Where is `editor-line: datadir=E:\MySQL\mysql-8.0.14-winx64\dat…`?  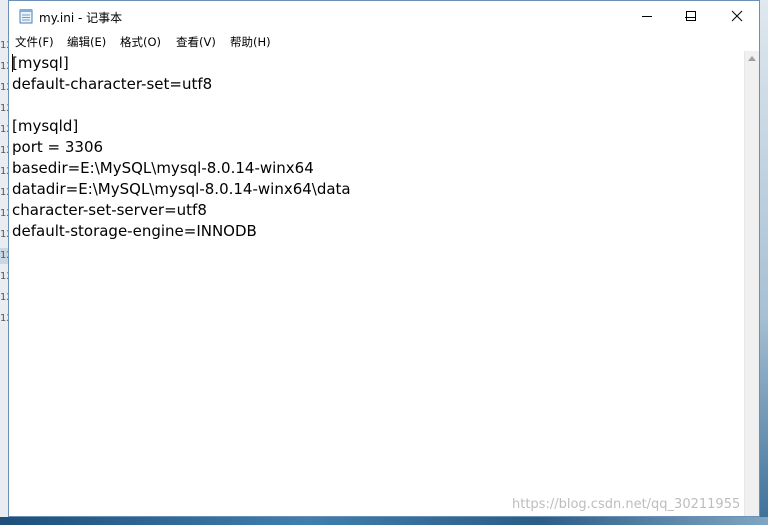
editor-line: datadir=E:\MySQL\mysql-8.0.14-winx64\dat… is located at coordinates (181, 189).